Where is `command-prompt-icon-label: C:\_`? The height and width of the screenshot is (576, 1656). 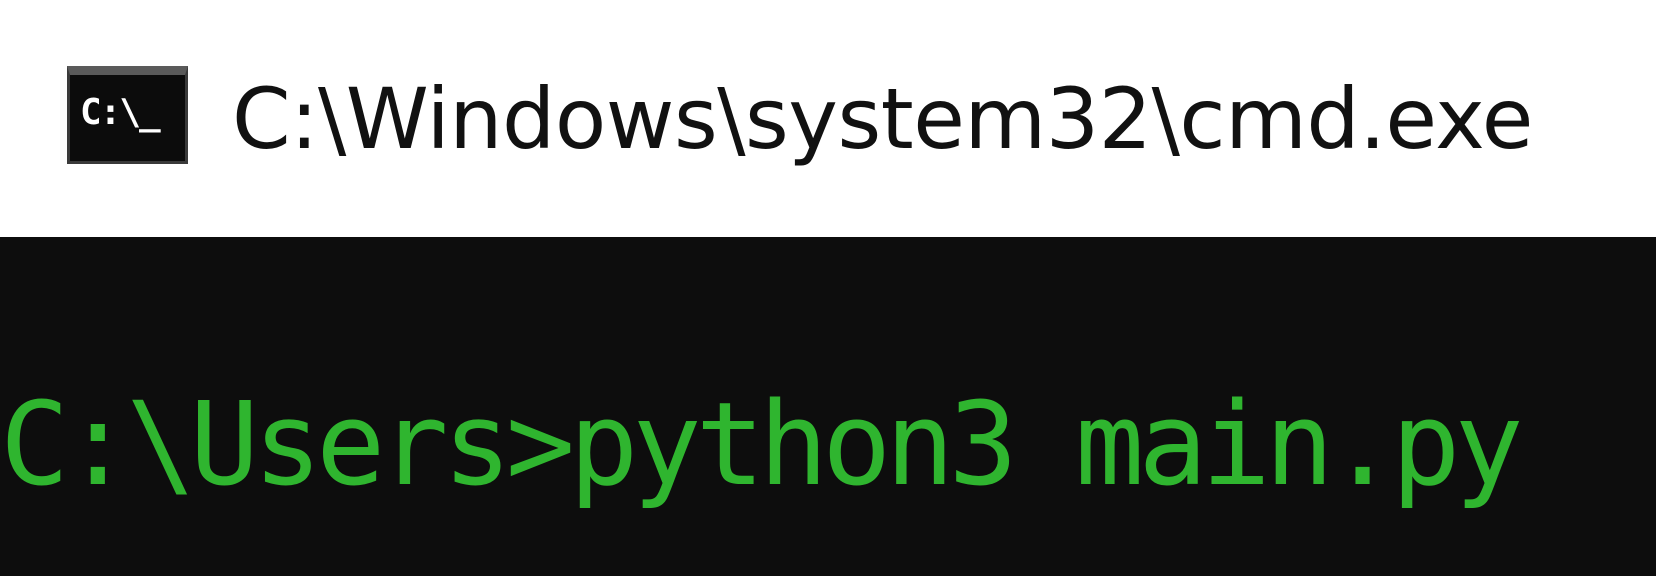
command-prompt-icon-label: C:\_ is located at coordinates (120, 112).